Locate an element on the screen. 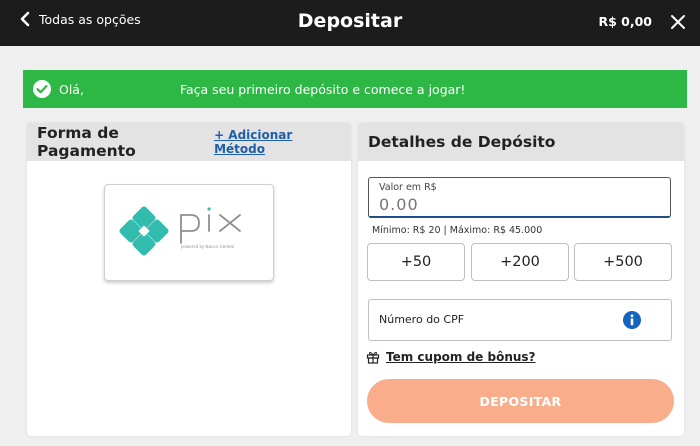 The image size is (700, 446). close-icon is located at coordinates (678, 22).